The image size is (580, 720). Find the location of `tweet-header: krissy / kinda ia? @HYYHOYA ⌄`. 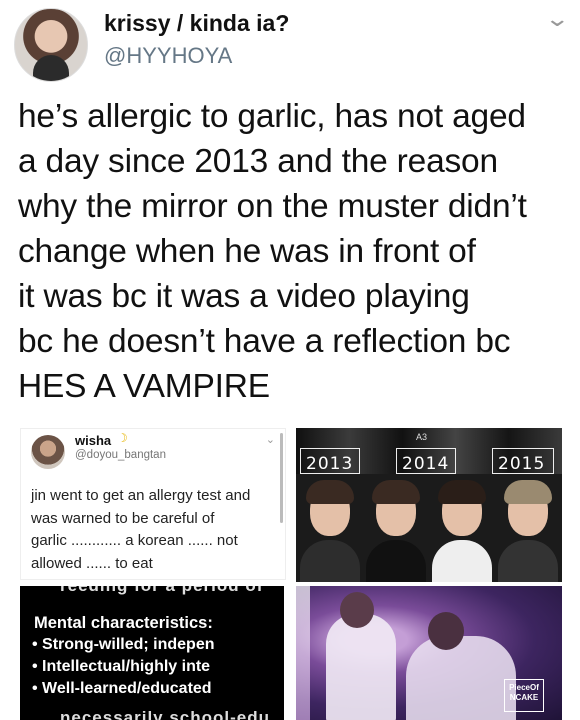

tweet-header: krissy / kinda ia? @HYYHOYA ⌄ is located at coordinates (290, 45).